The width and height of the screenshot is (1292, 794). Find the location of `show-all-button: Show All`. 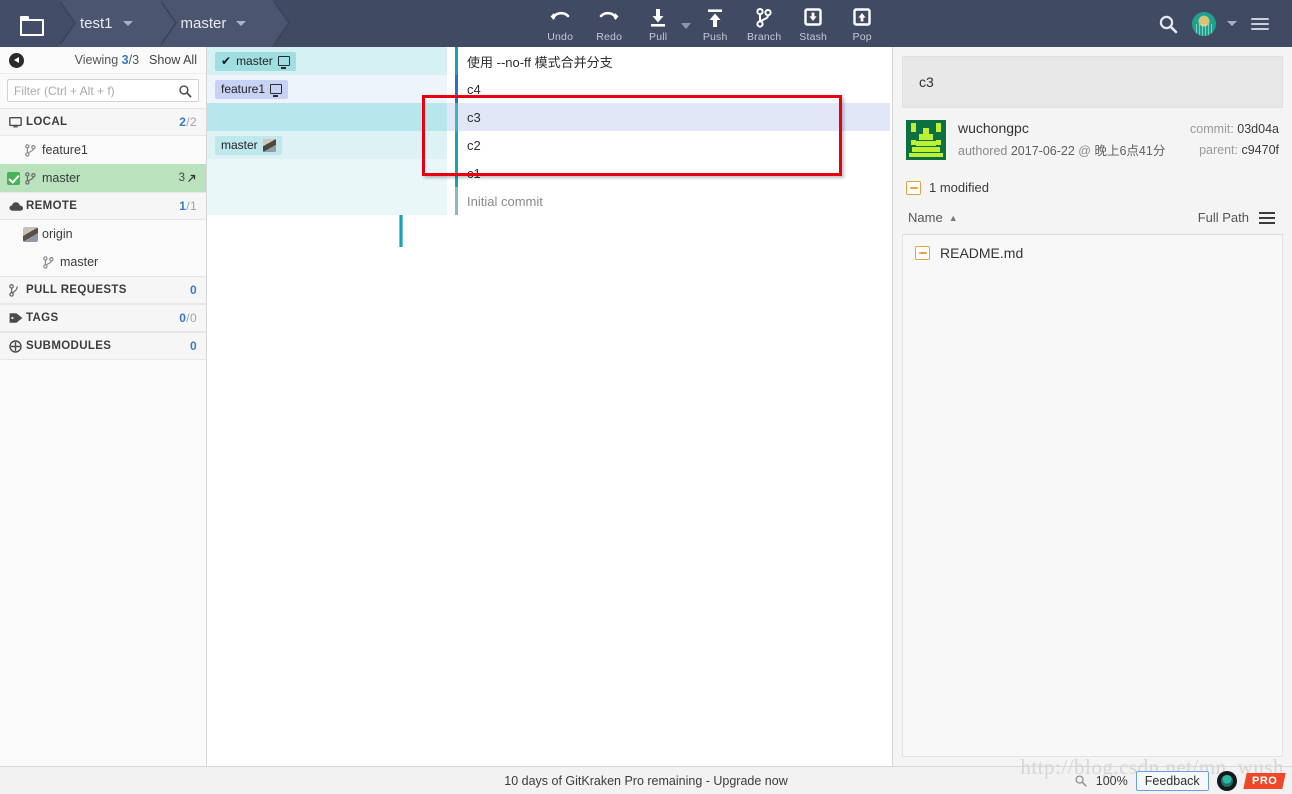

show-all-button: Show All is located at coordinates (173, 60).